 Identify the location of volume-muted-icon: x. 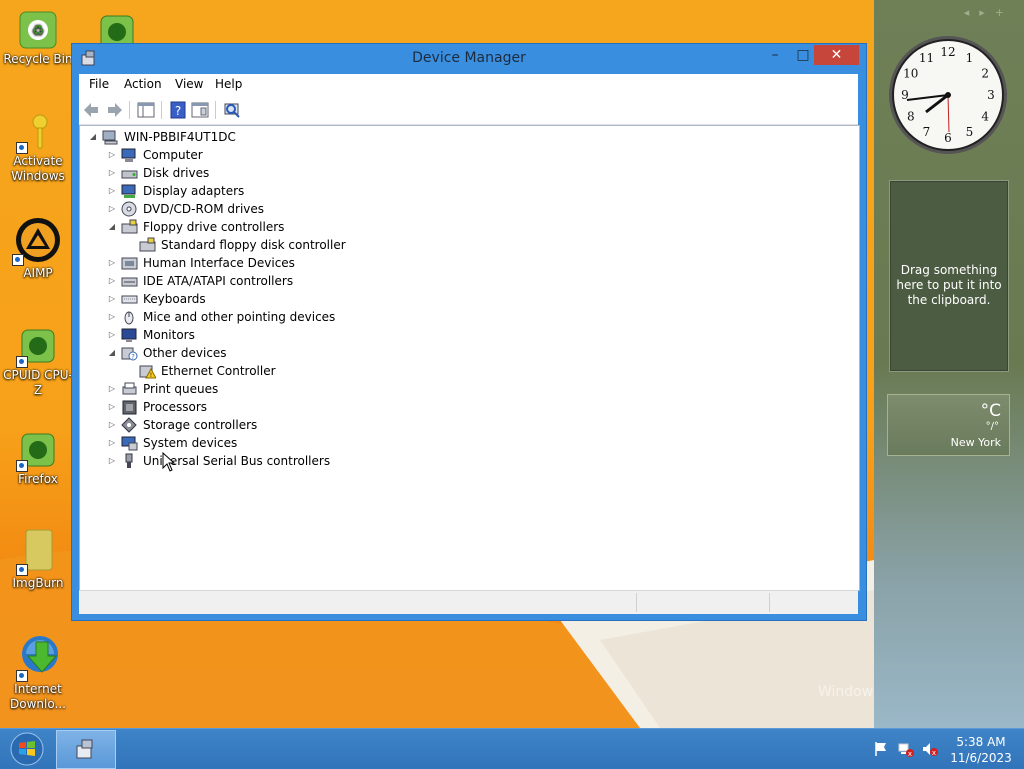
(930, 749).